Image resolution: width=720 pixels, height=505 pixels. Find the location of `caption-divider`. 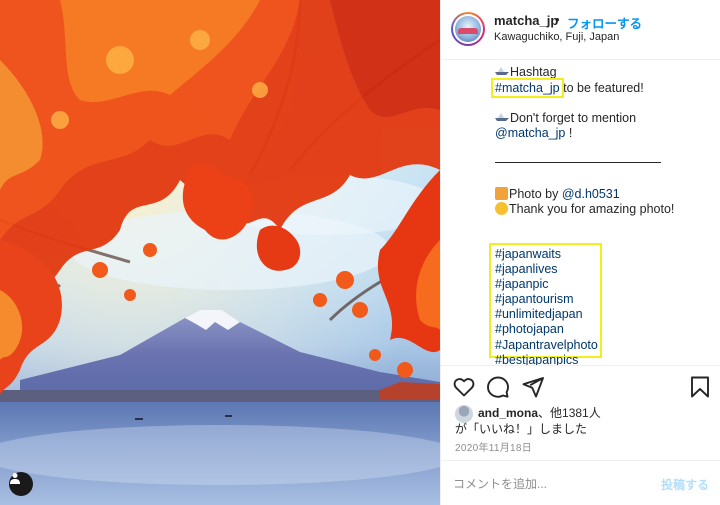

caption-divider is located at coordinates (578, 162).